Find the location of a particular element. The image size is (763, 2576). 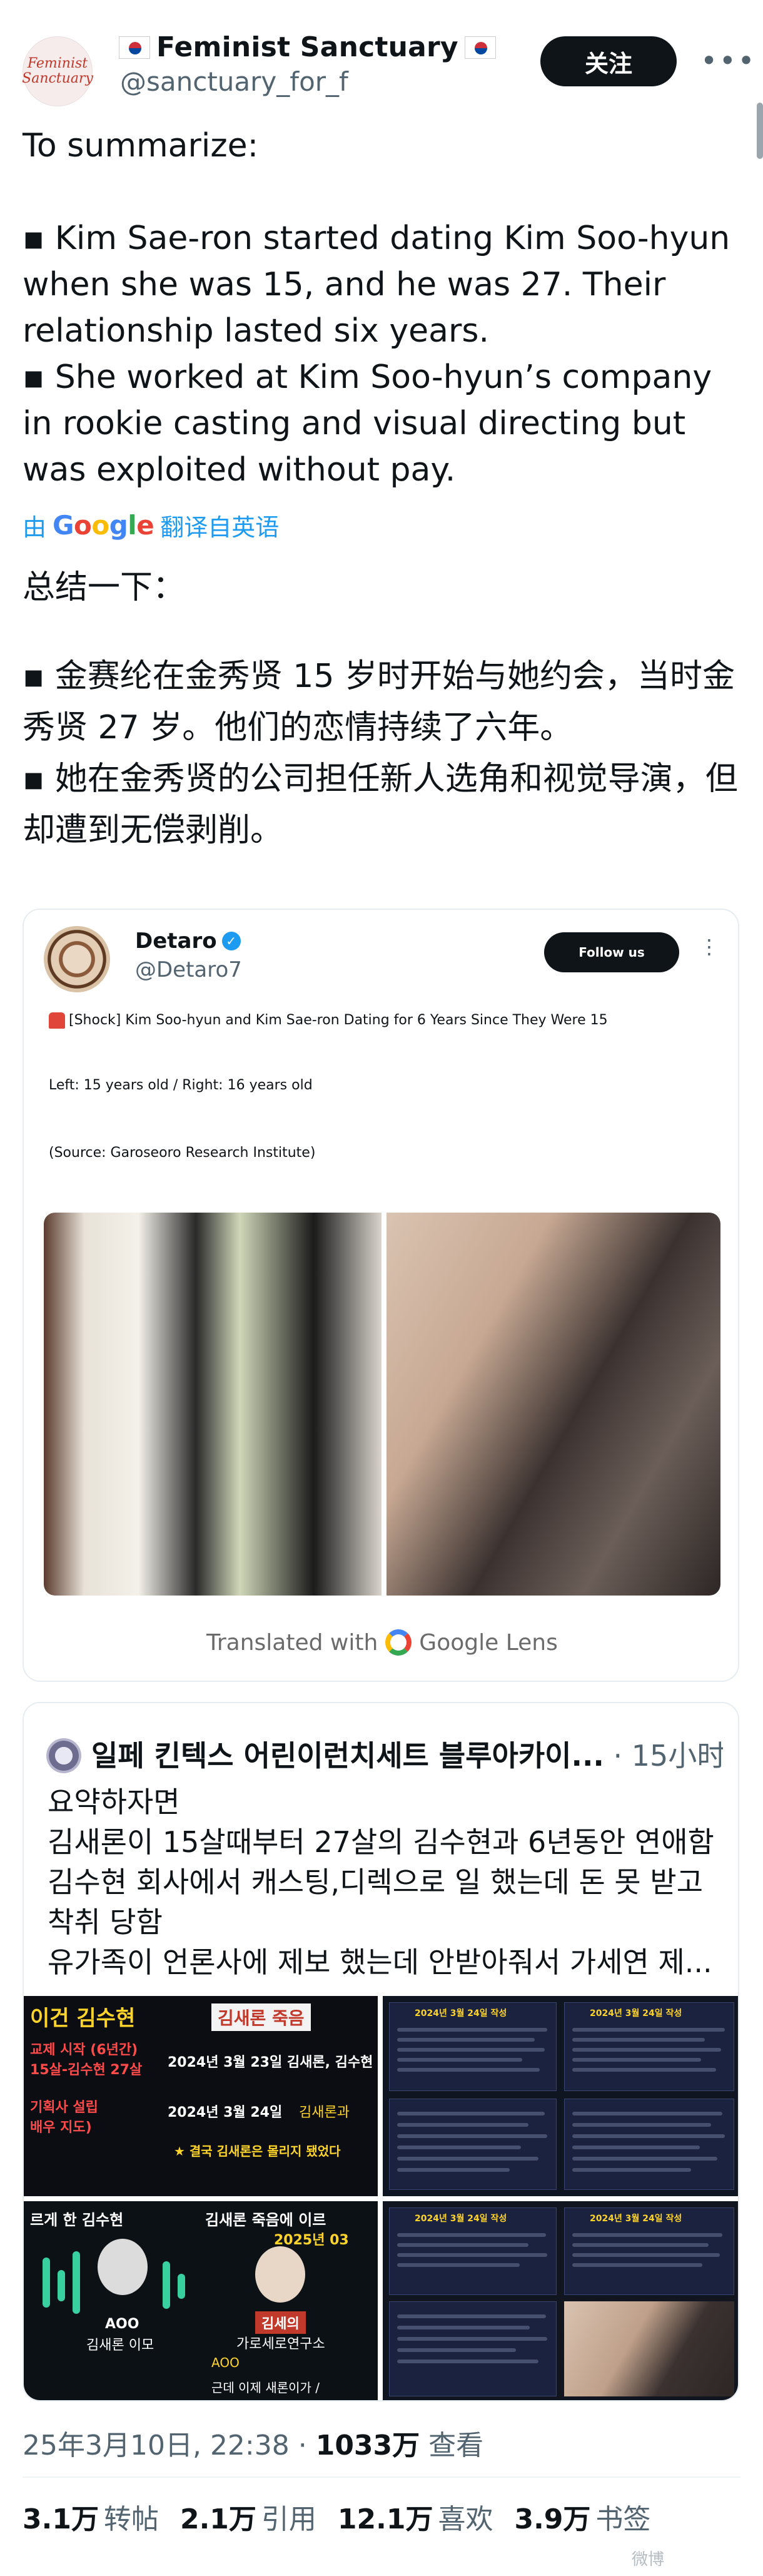

image-text: ★ 결국 김새론은 몰리지 됐었다 is located at coordinates (257, 2151).